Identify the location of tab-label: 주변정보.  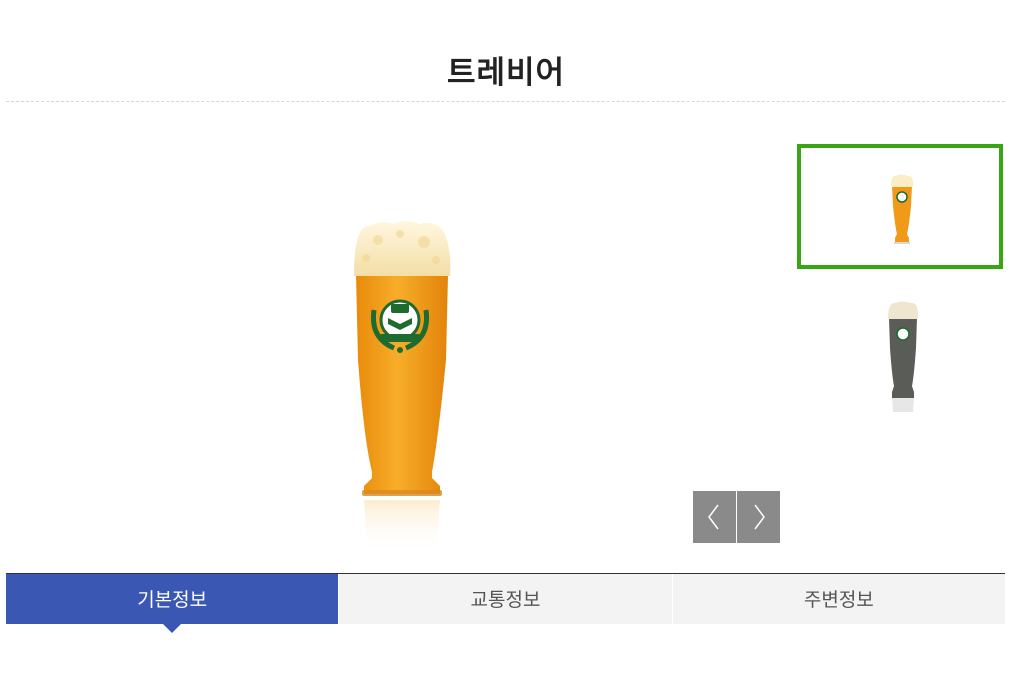
(838, 600).